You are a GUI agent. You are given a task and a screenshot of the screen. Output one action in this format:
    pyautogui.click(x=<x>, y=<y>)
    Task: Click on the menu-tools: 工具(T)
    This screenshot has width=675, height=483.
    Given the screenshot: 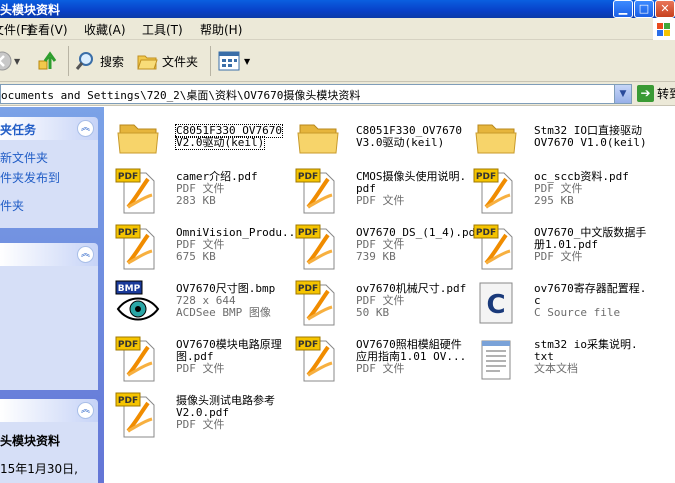 What is the action you would take?
    pyautogui.click(x=162, y=29)
    